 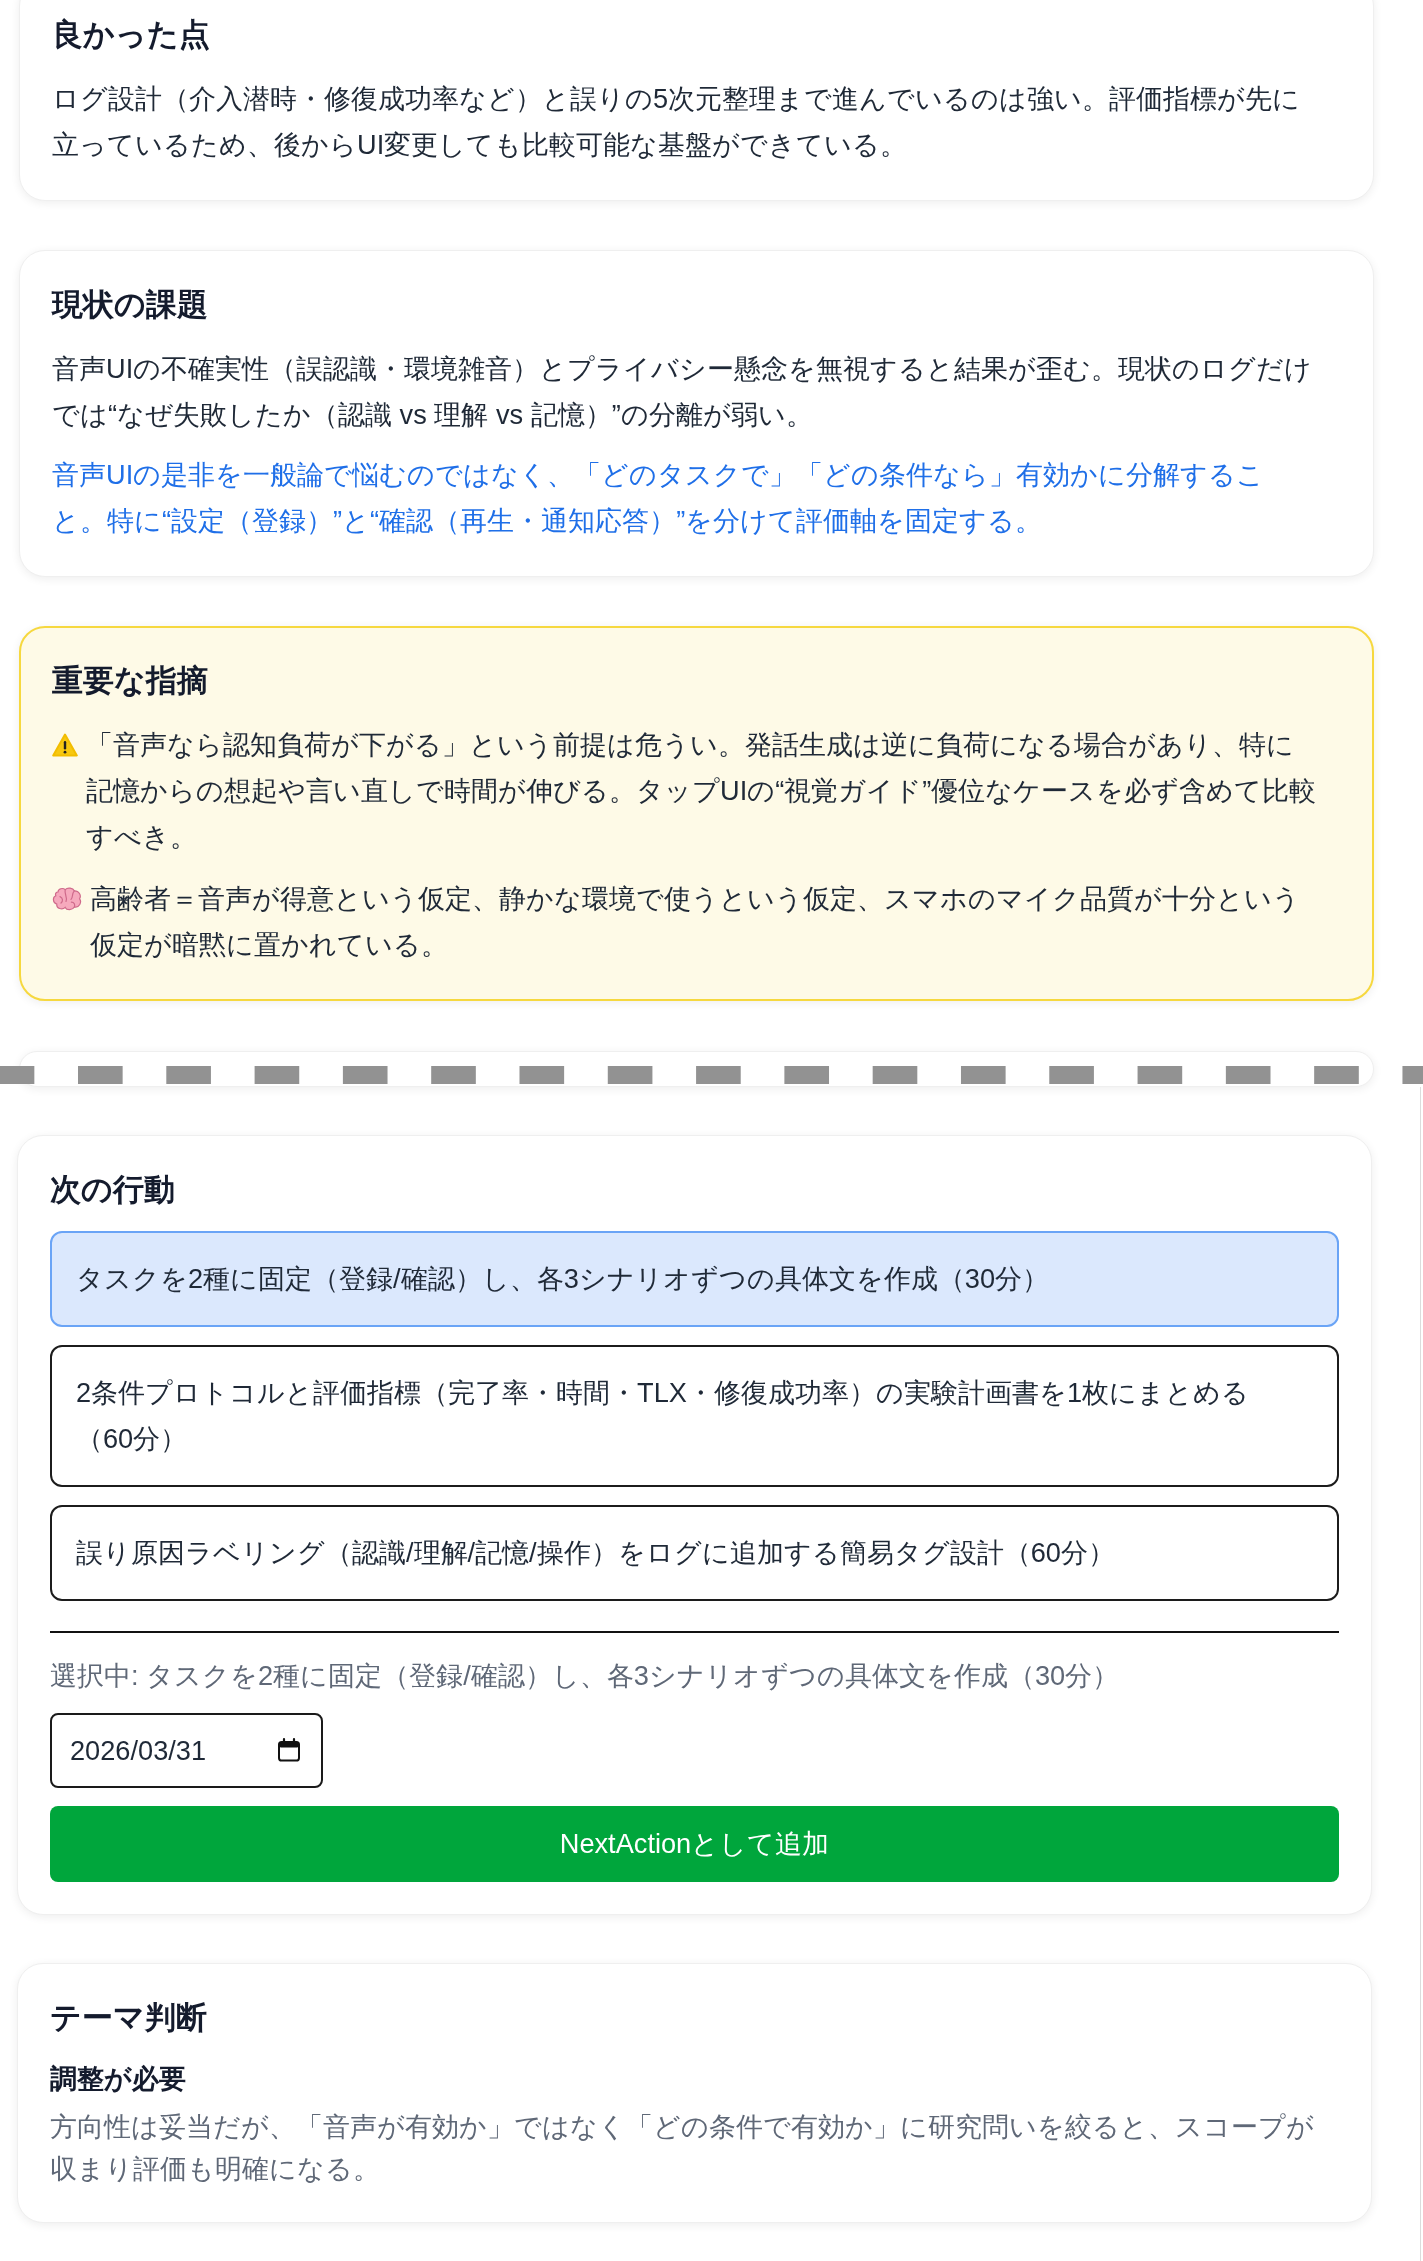 I want to click on selection-text: 選択中: タスクを2種に固定（登録/確認）し、各3シナリオずつの具体文を作成（30分）, so click(x=585, y=1676).